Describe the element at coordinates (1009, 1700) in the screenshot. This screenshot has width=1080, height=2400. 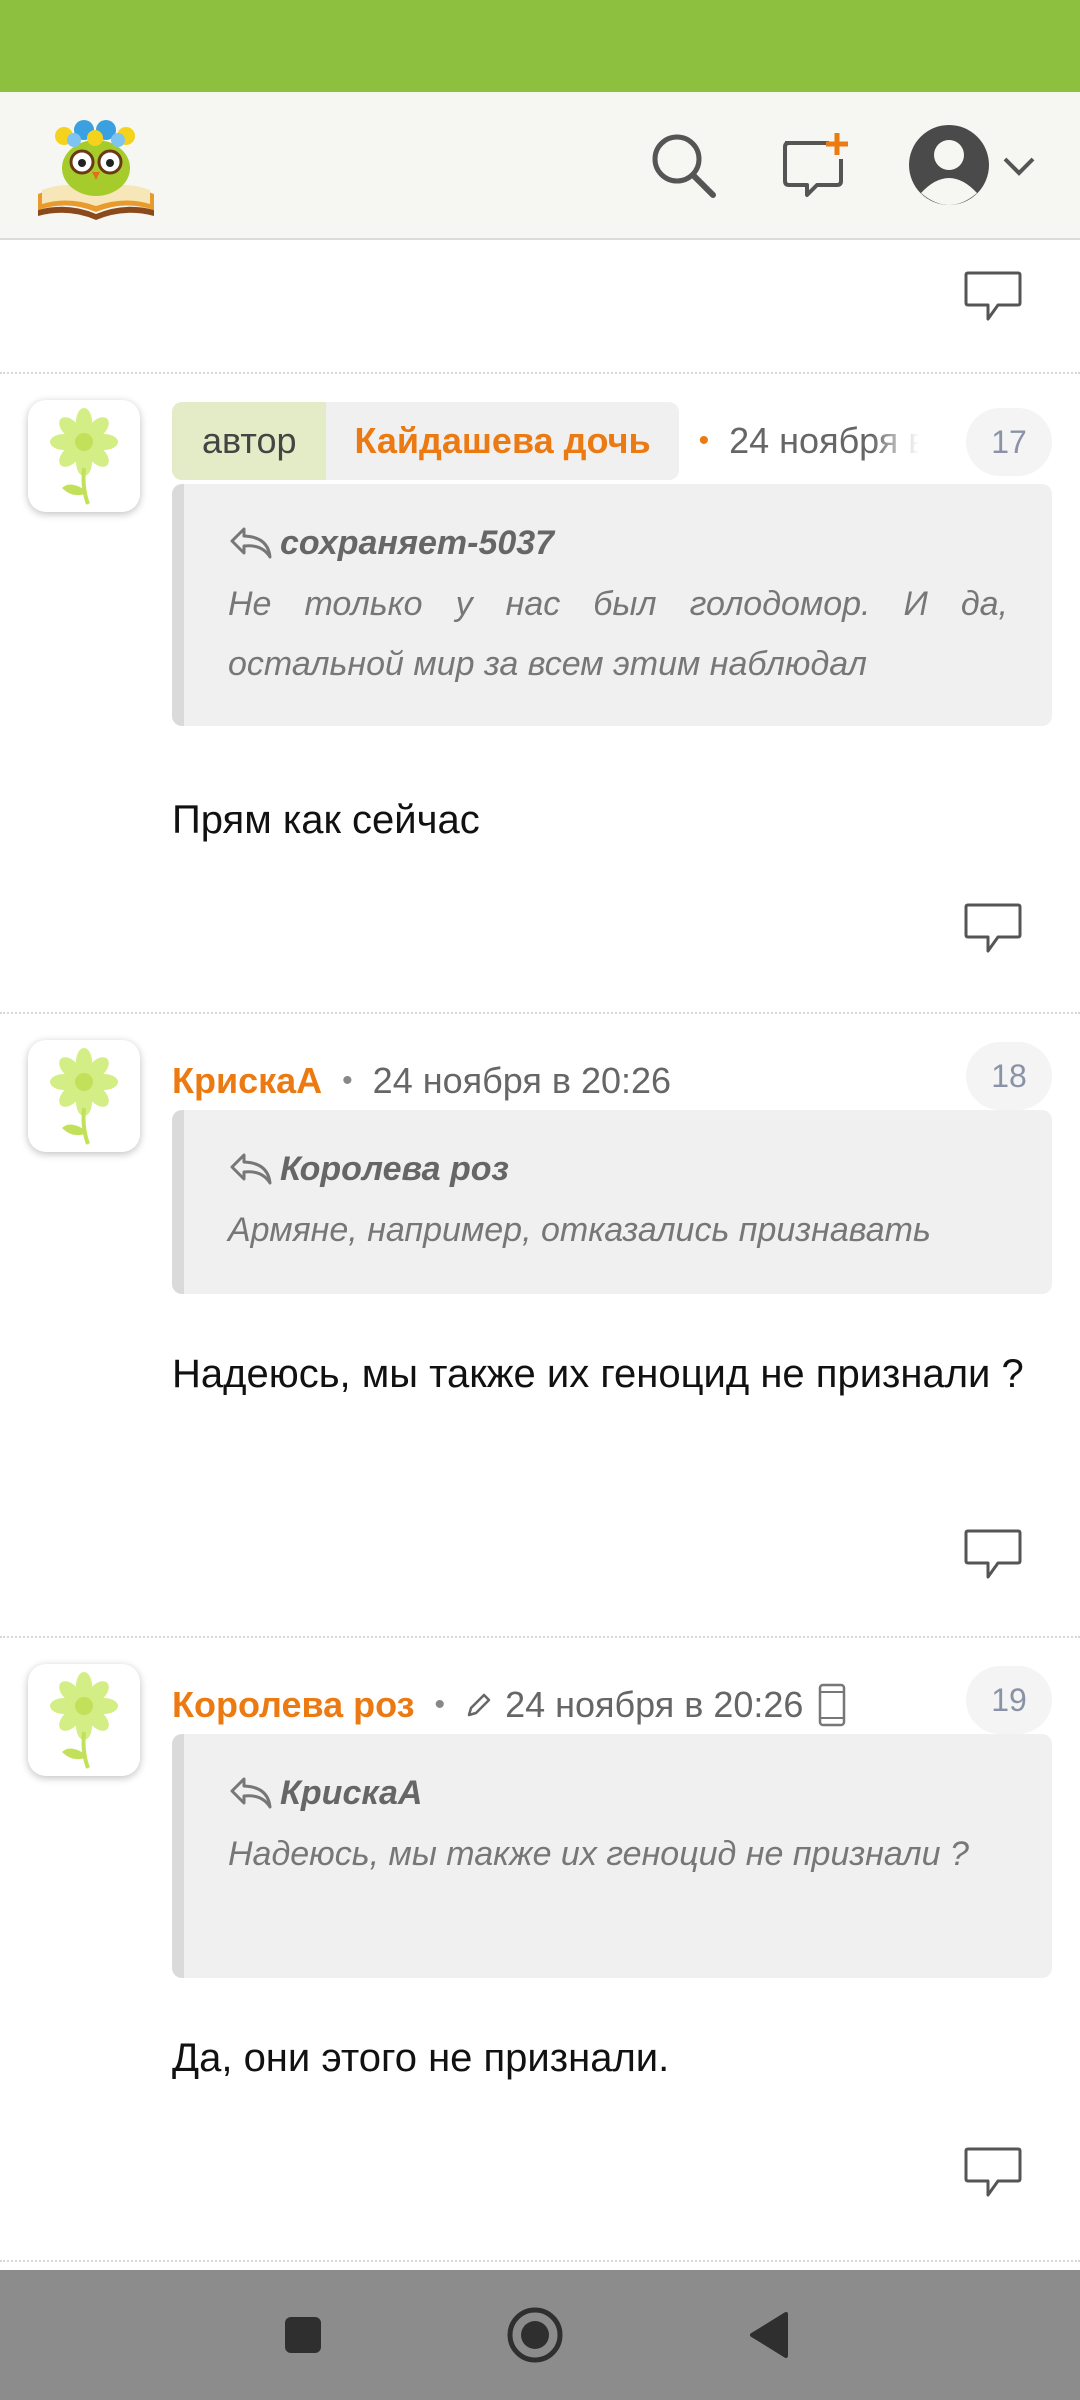
I see `comment-number: 19` at that location.